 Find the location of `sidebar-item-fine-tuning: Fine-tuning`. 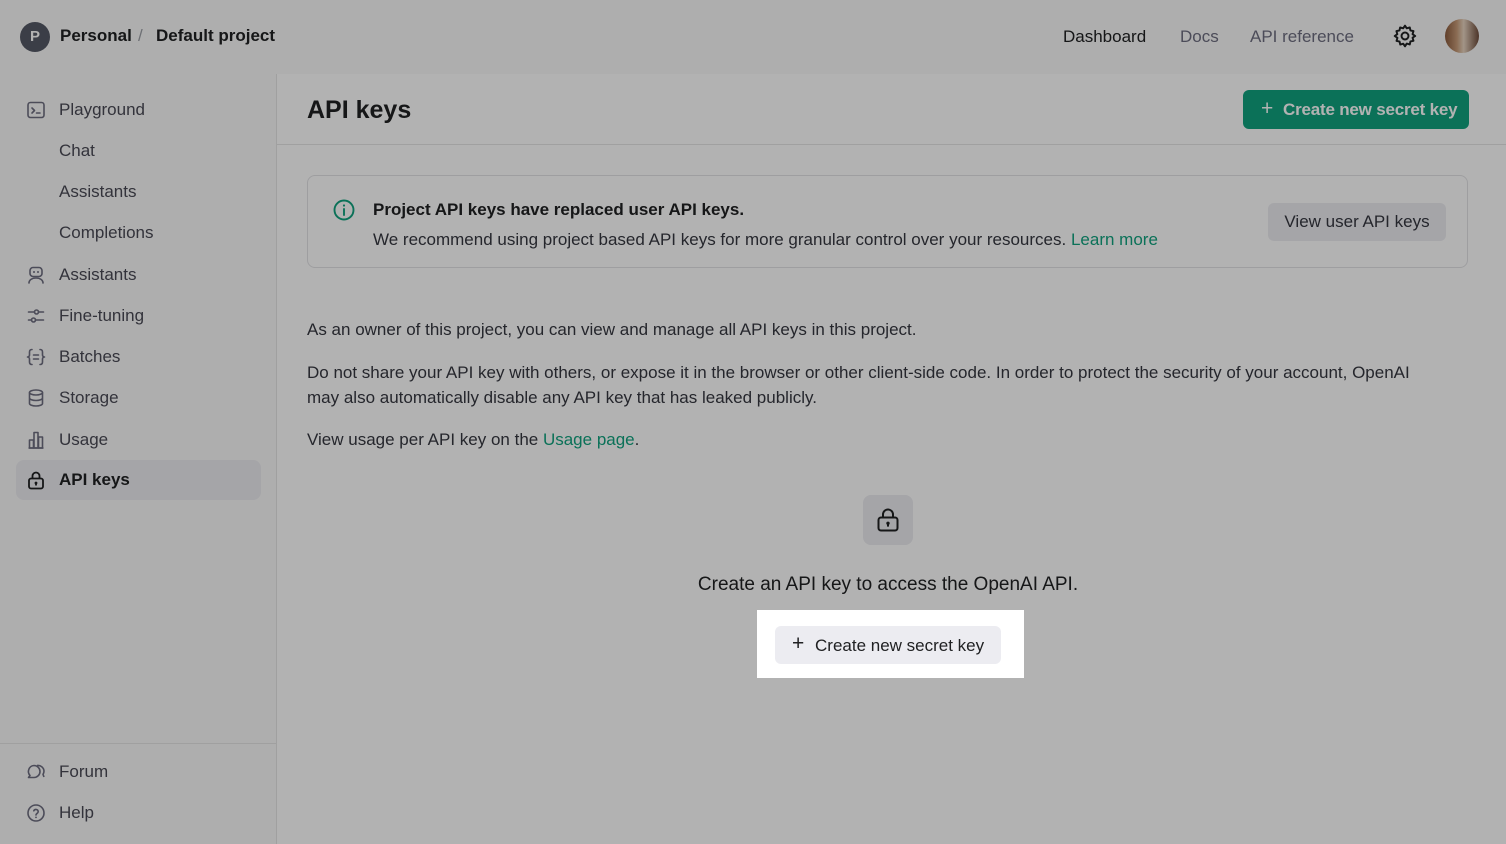

sidebar-item-fine-tuning: Fine-tuning is located at coordinates (138, 316).